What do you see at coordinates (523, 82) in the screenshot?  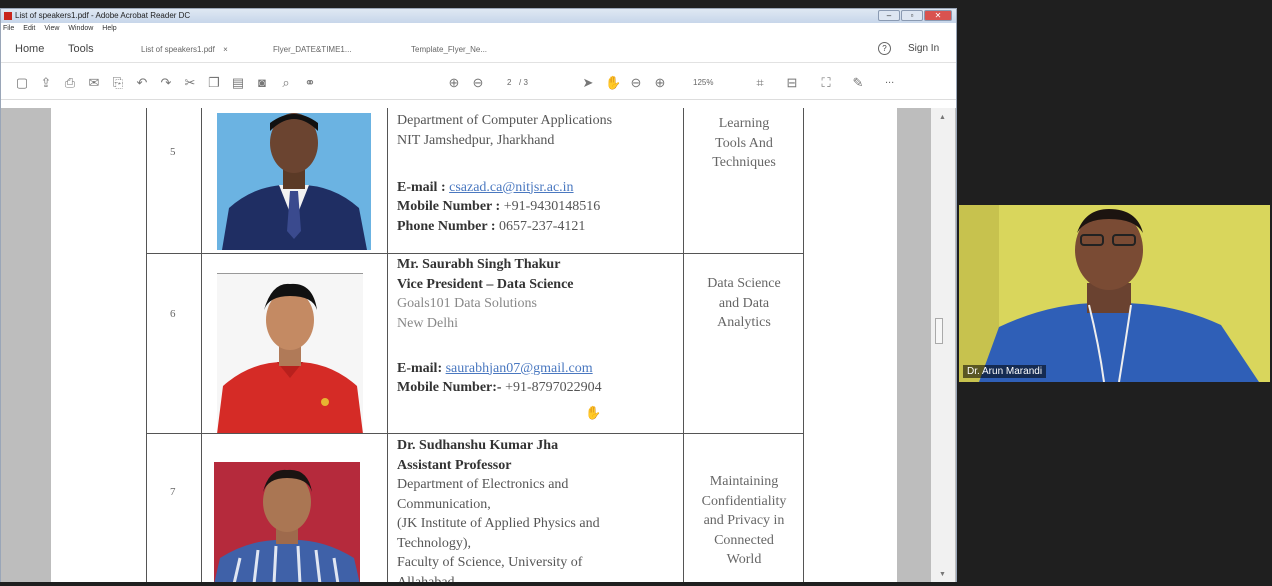 I see `page-total: / 3` at bounding box center [523, 82].